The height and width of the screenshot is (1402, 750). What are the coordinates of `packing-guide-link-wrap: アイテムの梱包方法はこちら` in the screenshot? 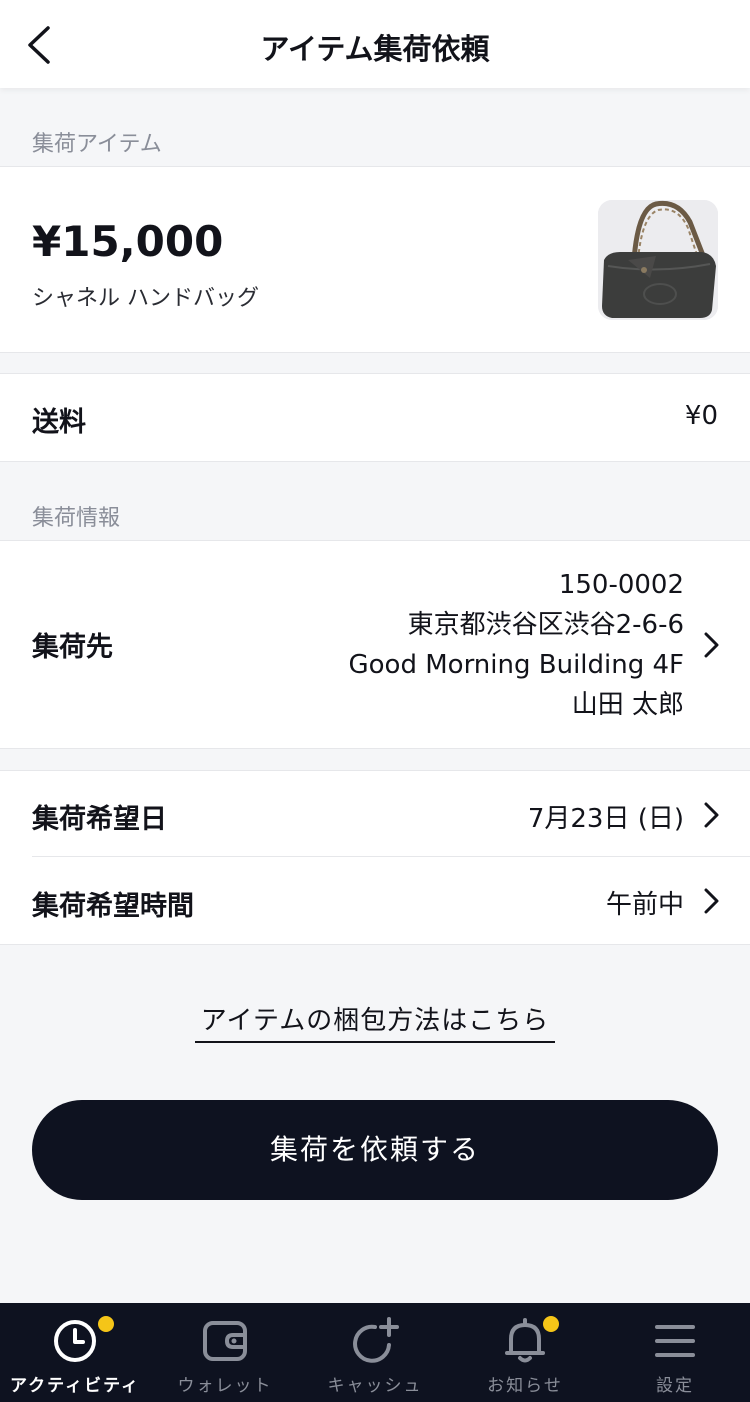 It's located at (375, 1021).